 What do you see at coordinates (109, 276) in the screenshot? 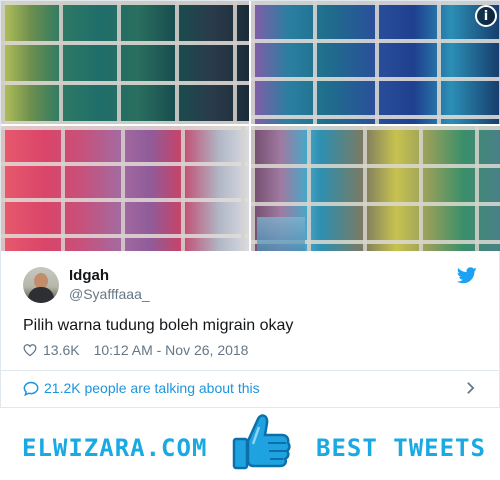
I see `author-display-name: Idgah` at bounding box center [109, 276].